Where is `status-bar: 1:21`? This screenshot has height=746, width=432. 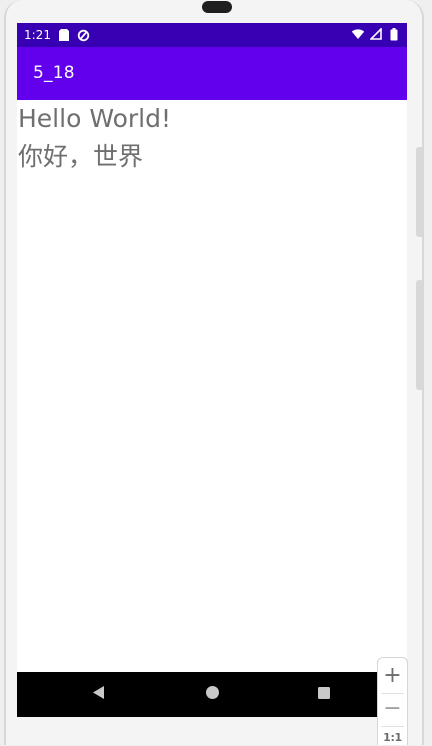 status-bar: 1:21 is located at coordinates (212, 35).